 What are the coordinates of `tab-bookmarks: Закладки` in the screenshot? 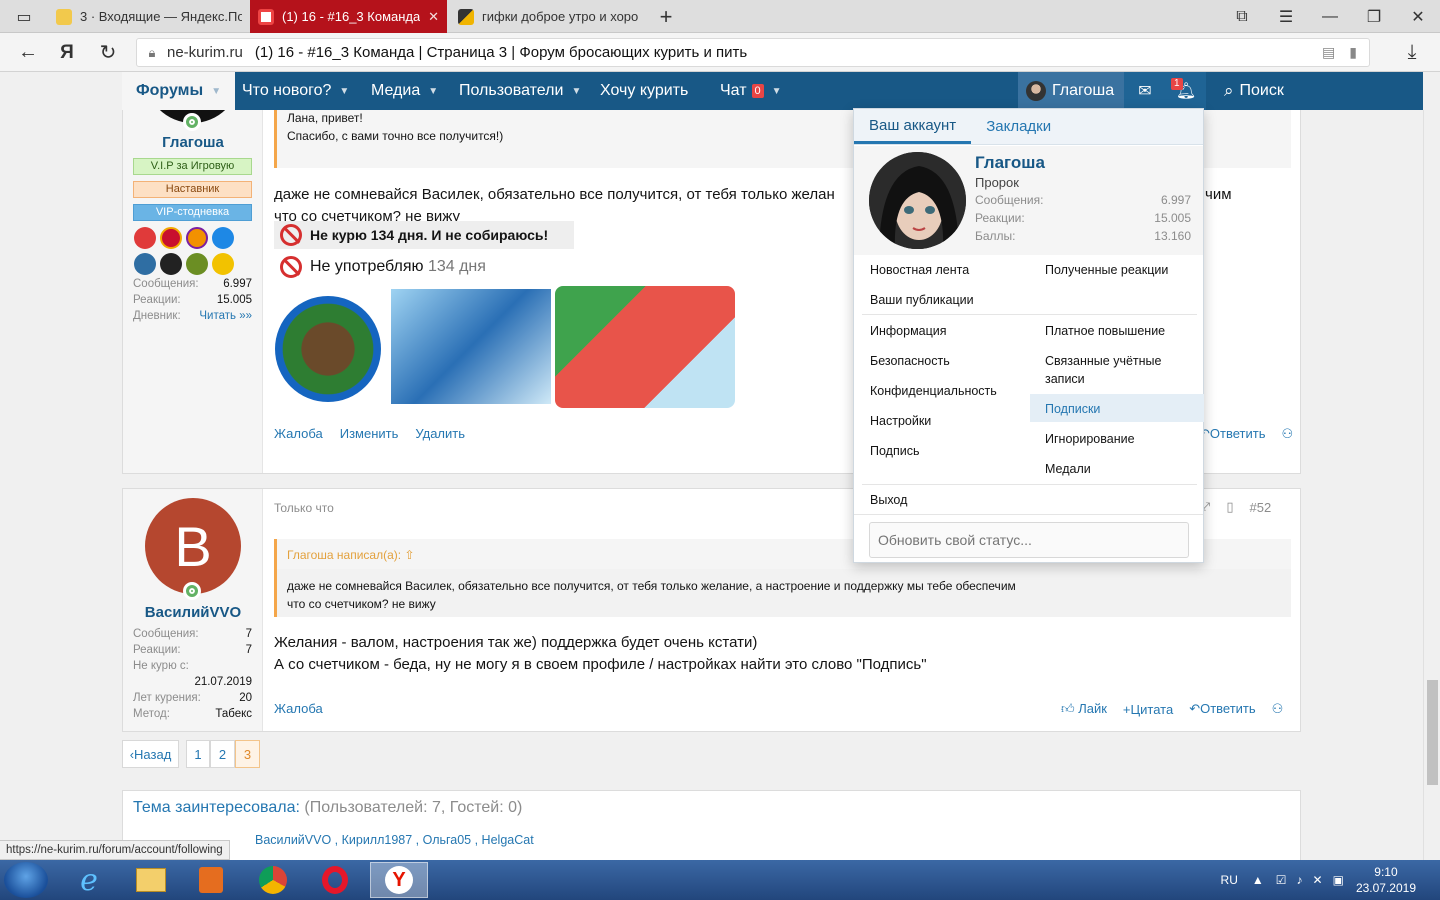 It's located at (1018, 126).